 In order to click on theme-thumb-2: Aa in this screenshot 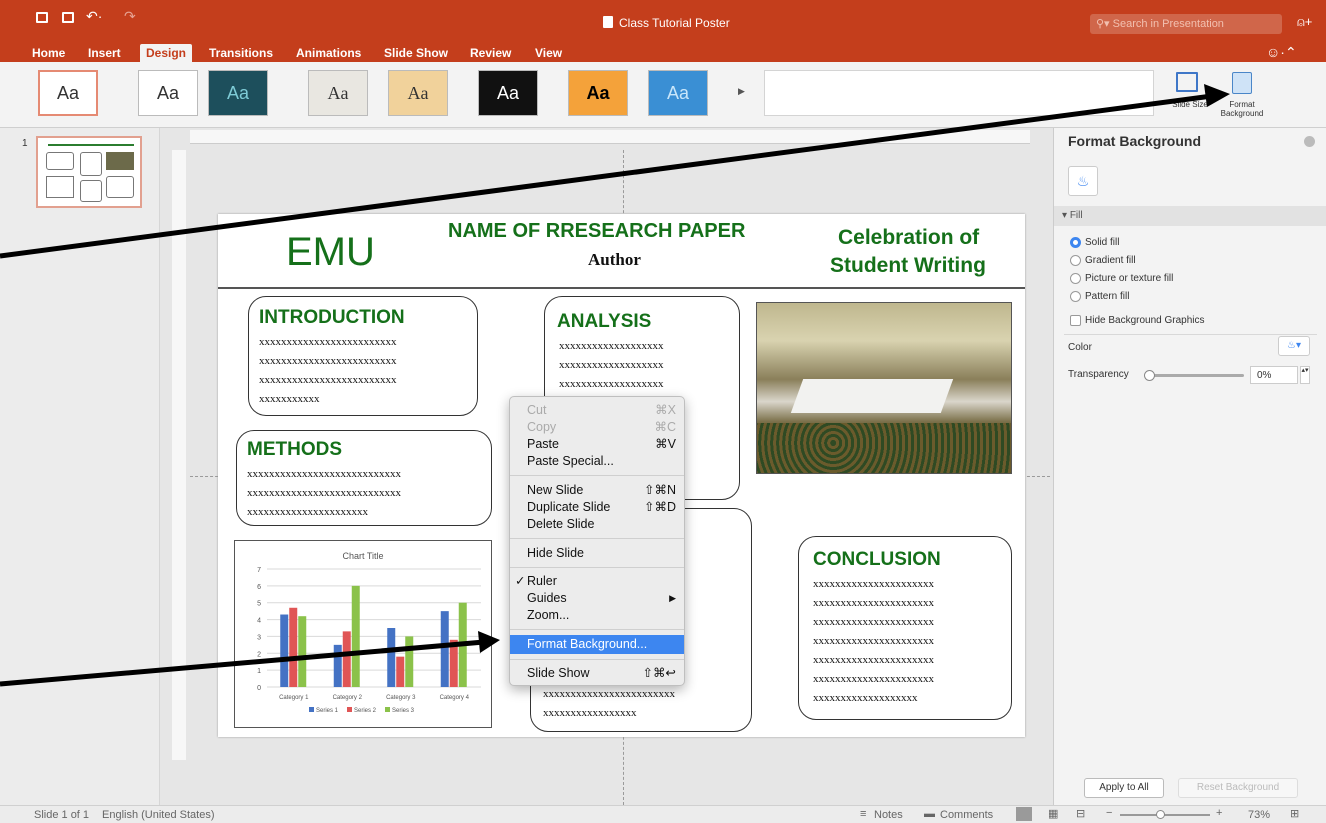, I will do `click(168, 93)`.